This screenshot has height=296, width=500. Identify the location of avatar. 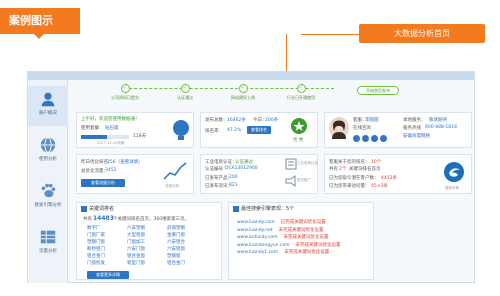
(339, 128).